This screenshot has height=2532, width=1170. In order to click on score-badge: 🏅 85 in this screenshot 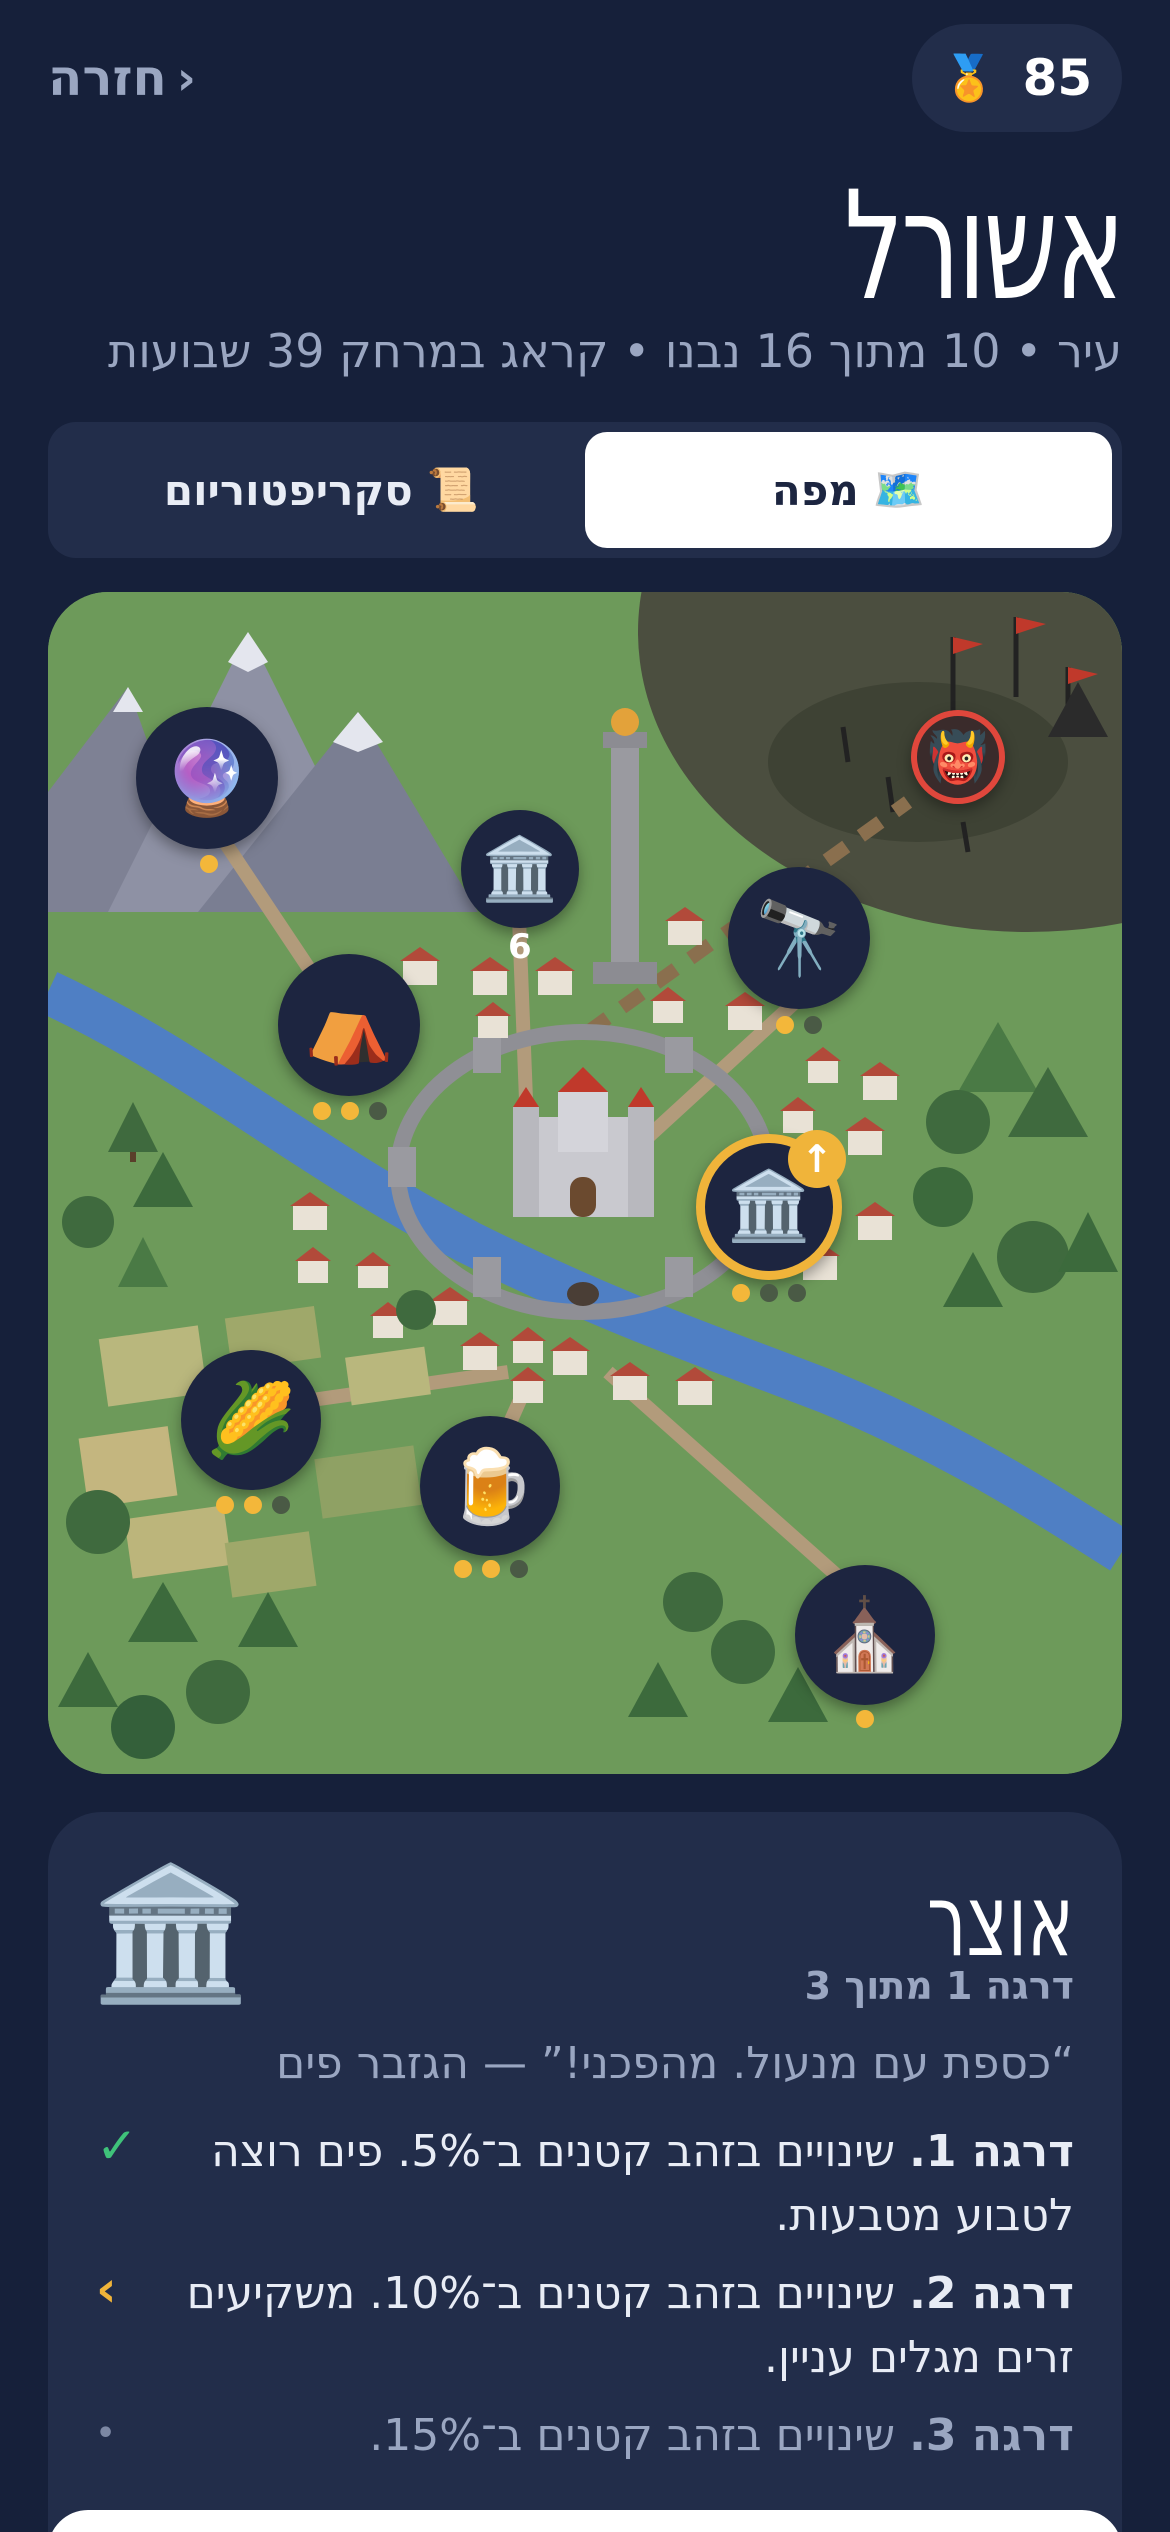, I will do `click(1017, 78)`.